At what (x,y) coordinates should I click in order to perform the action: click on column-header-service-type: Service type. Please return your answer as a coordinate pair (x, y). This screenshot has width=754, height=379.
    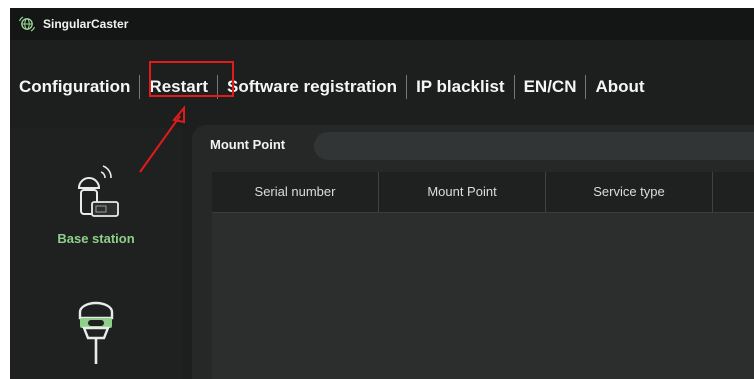
    Looking at the image, I should click on (629, 192).